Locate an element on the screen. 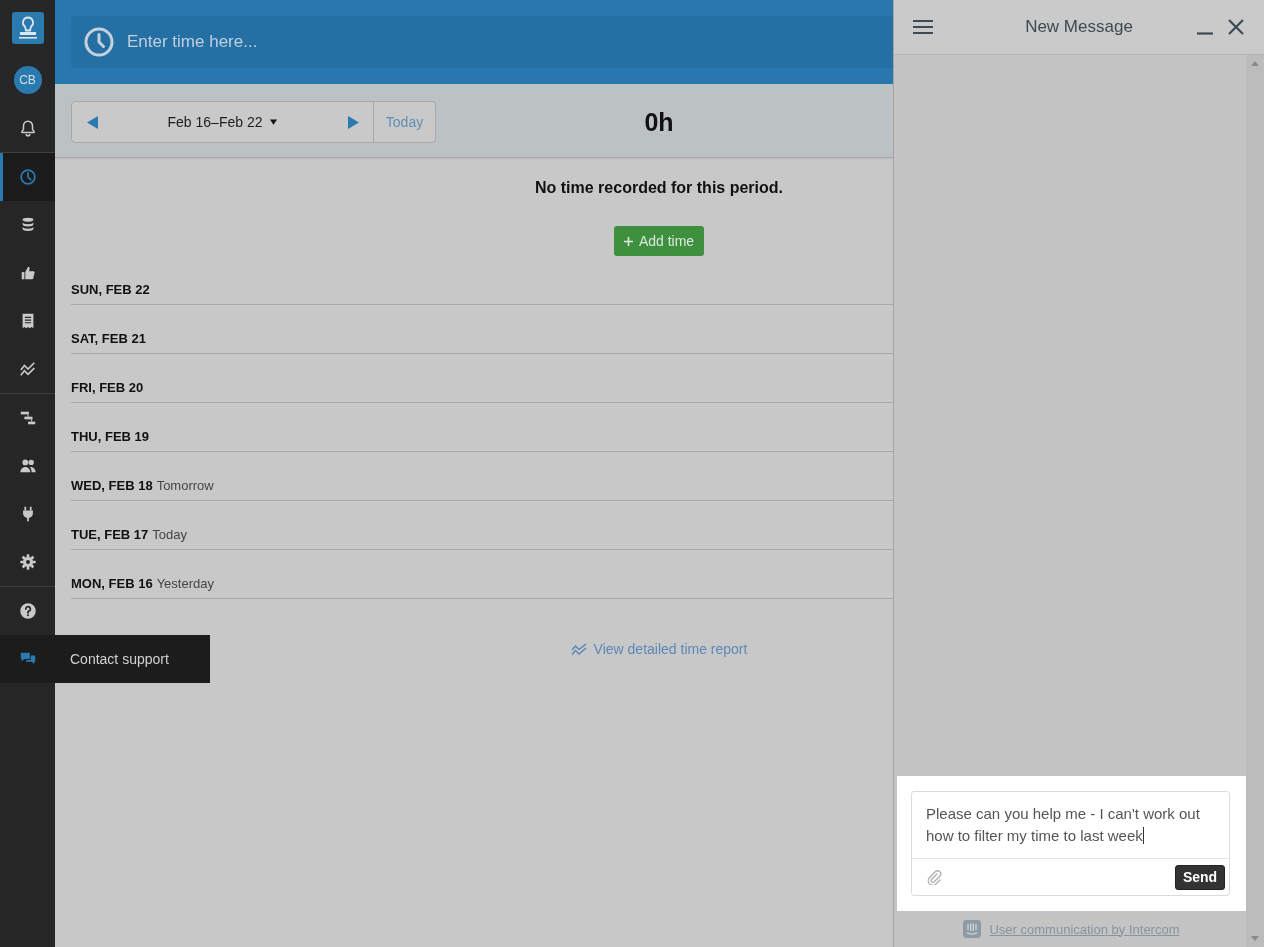  day-label: MON, FEB 16 is located at coordinates (112, 584).